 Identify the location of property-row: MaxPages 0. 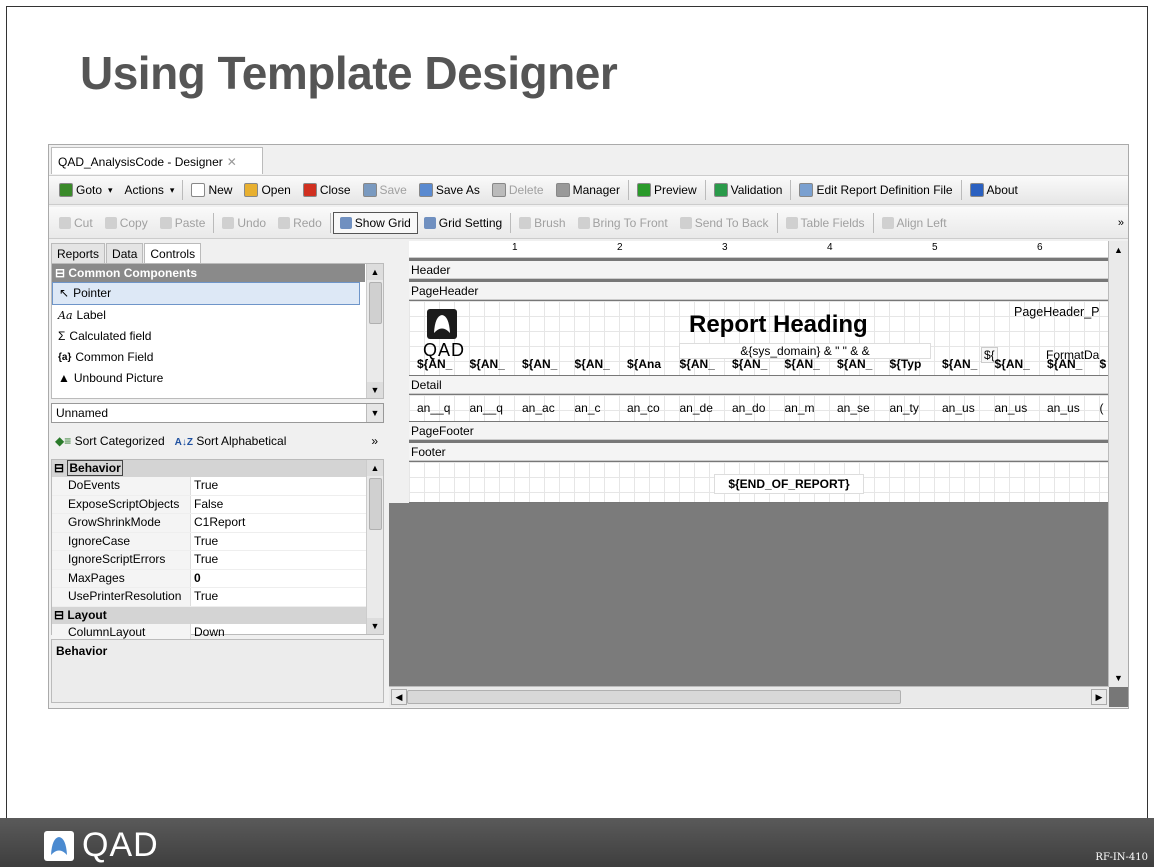
(210, 578).